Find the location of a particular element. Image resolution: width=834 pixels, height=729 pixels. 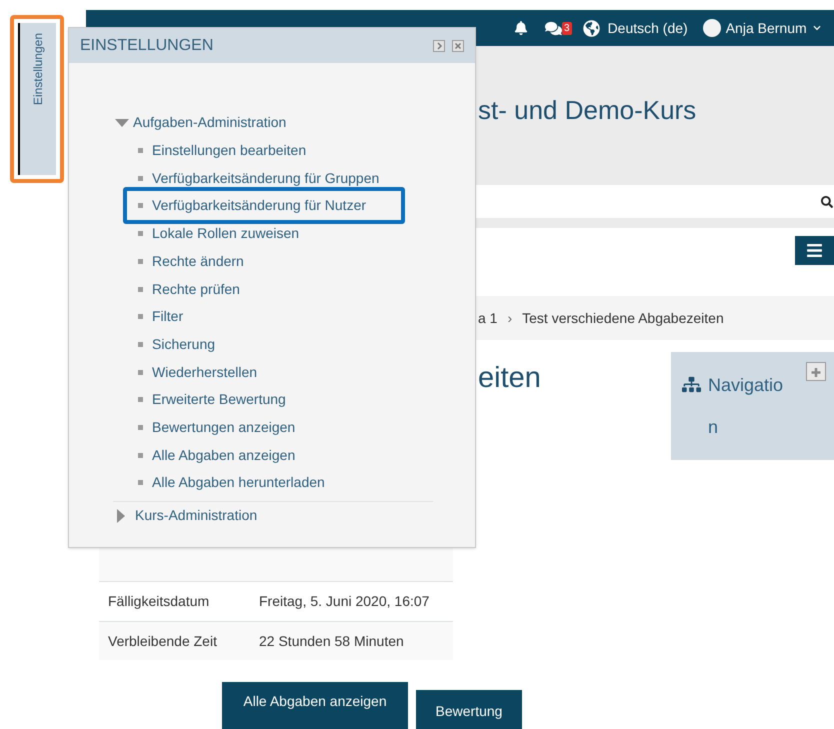

block-title: Navigation is located at coordinates (746, 406).